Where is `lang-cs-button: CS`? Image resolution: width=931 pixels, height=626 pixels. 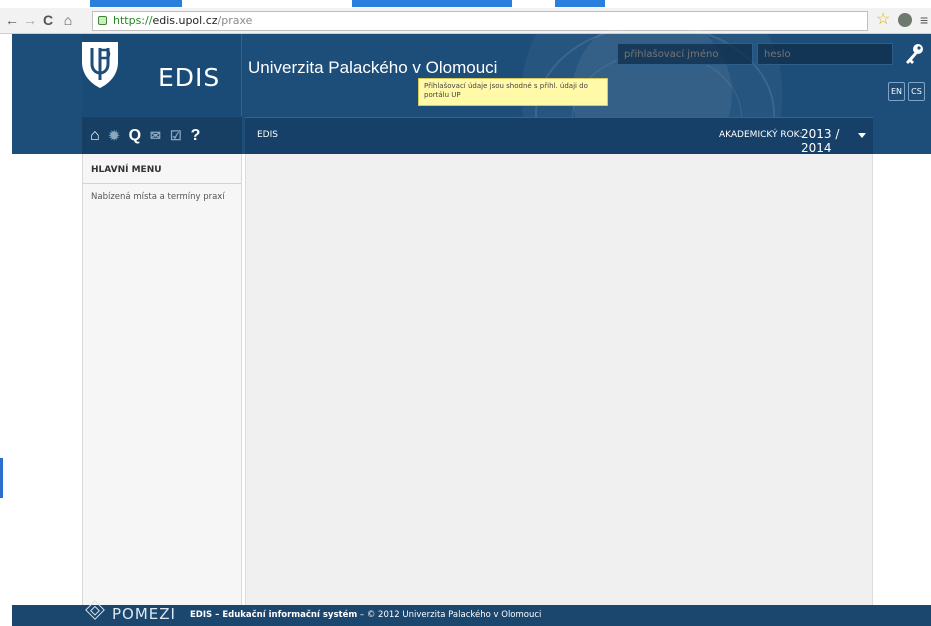
lang-cs-button: CS is located at coordinates (916, 91).